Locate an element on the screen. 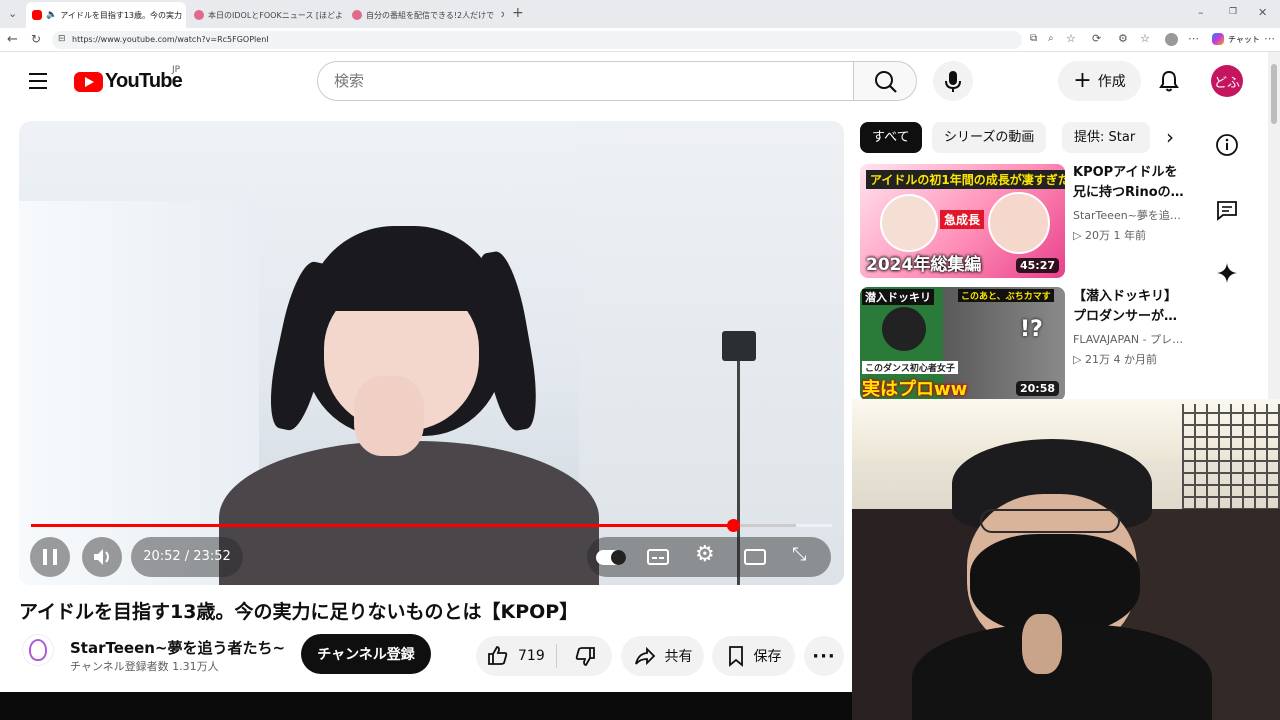  channel-avatar is located at coordinates (38, 650).